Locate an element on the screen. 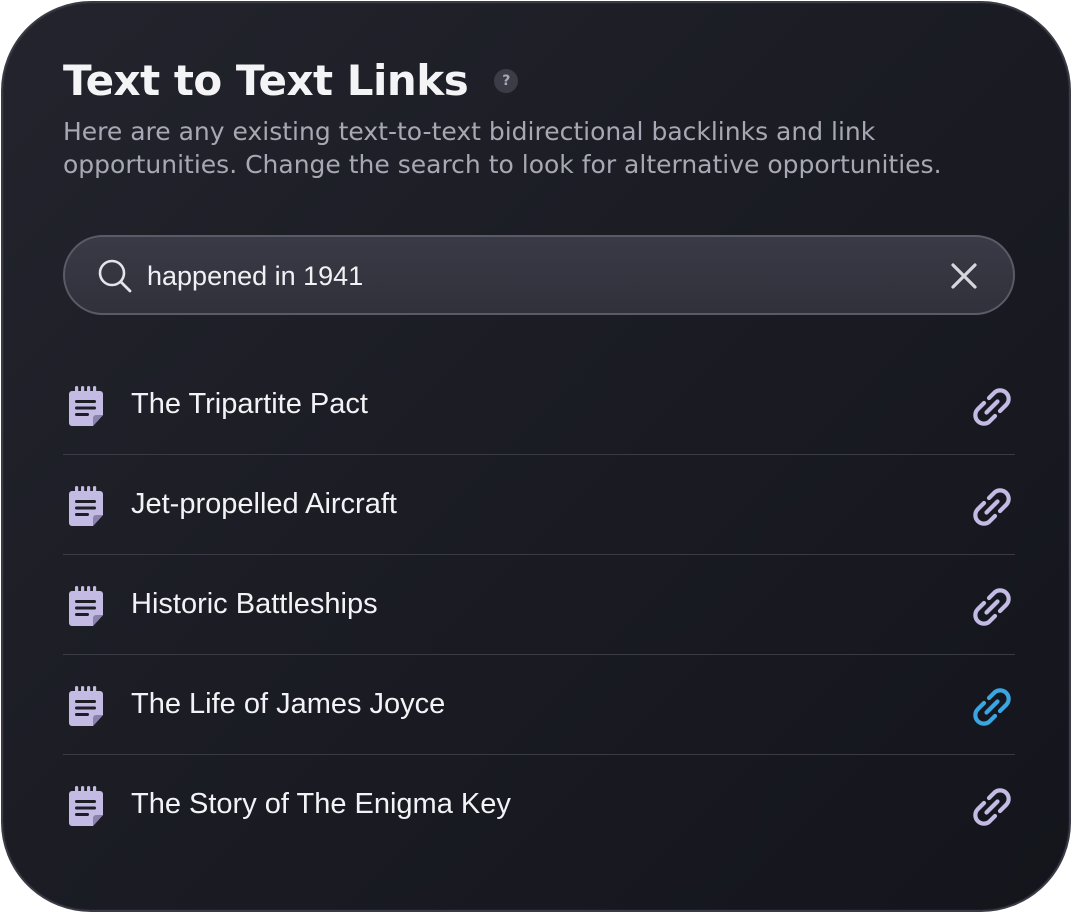 This screenshot has width=1072, height=913. list-item-label: Jet-propelled Aircraft is located at coordinates (264, 504).